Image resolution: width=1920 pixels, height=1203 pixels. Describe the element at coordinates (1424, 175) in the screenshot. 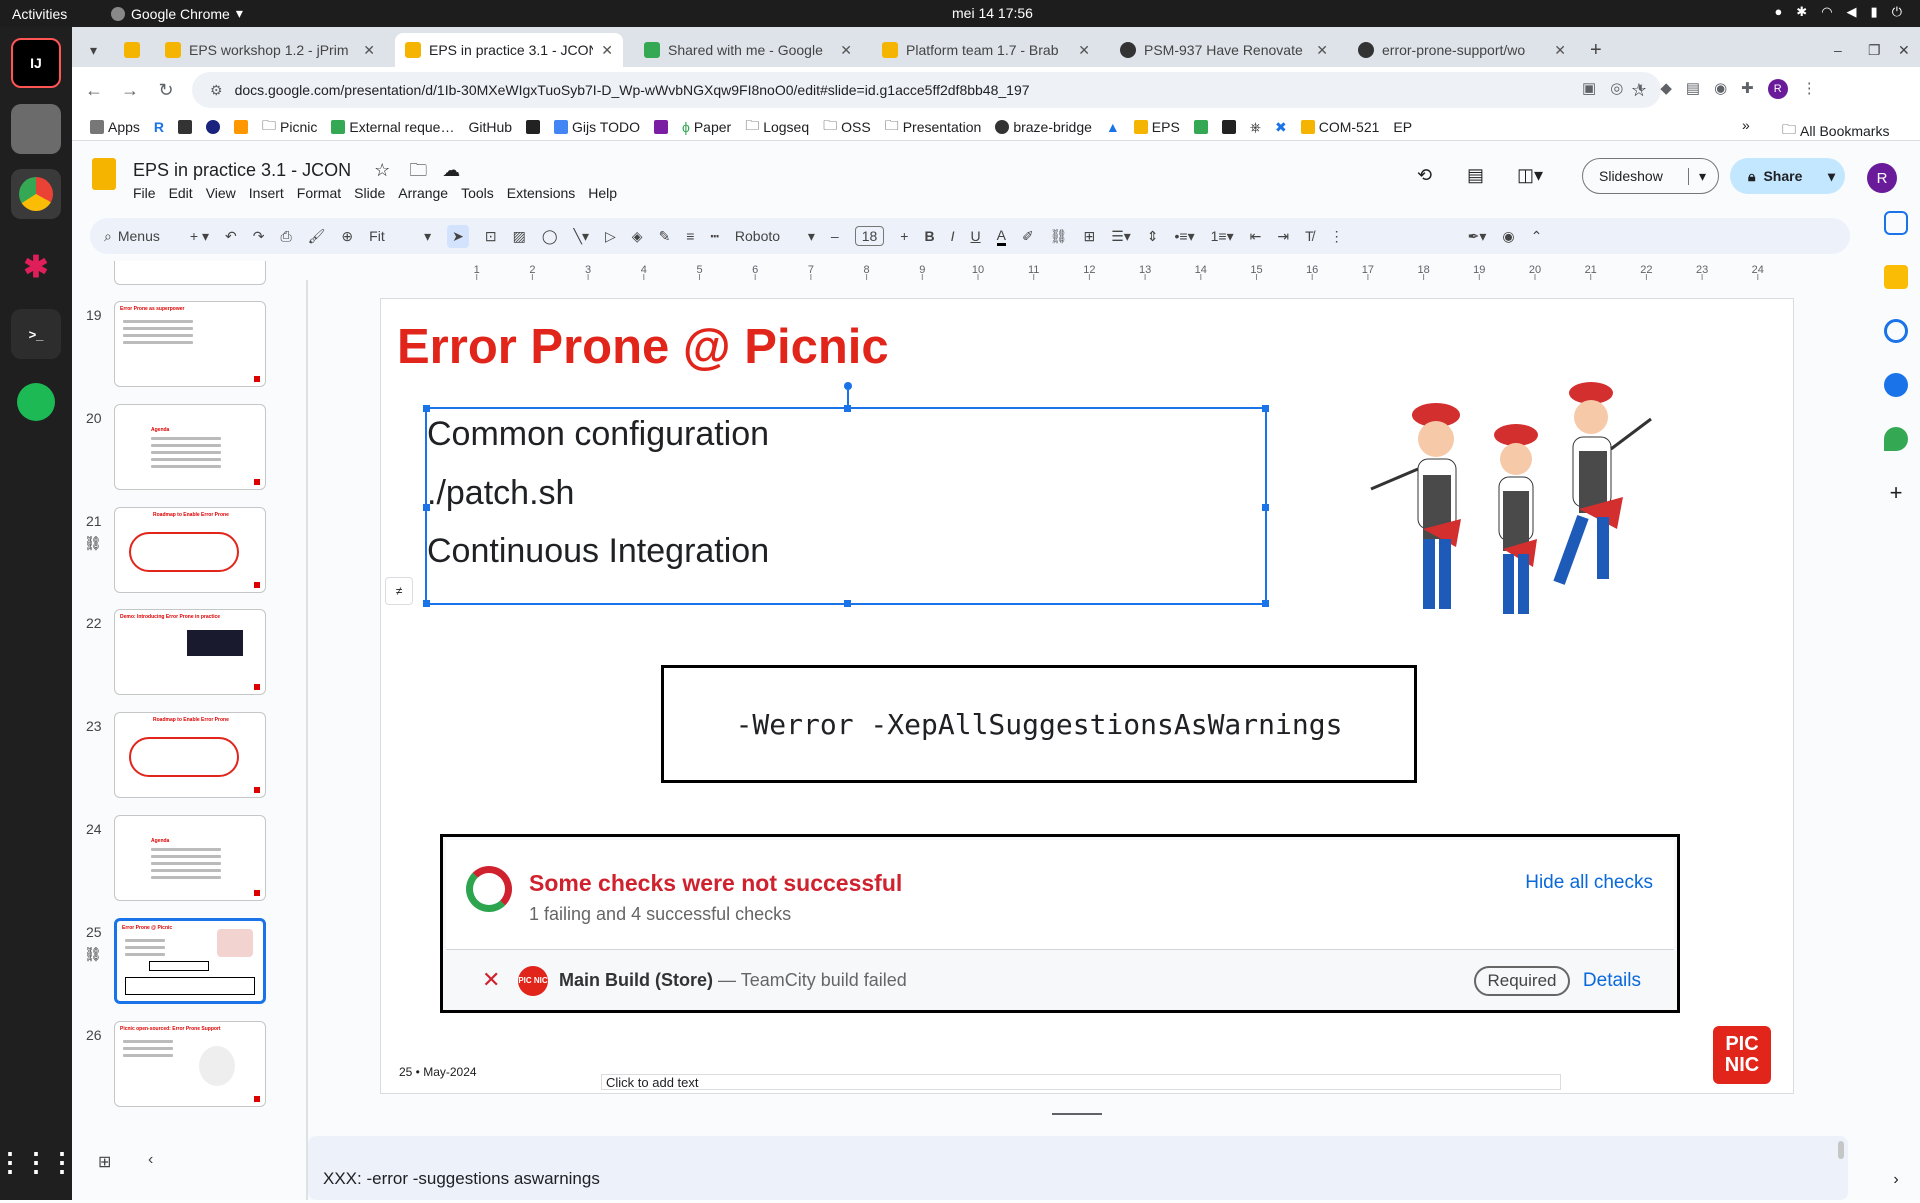

I see `history-icon: ⟲` at that location.